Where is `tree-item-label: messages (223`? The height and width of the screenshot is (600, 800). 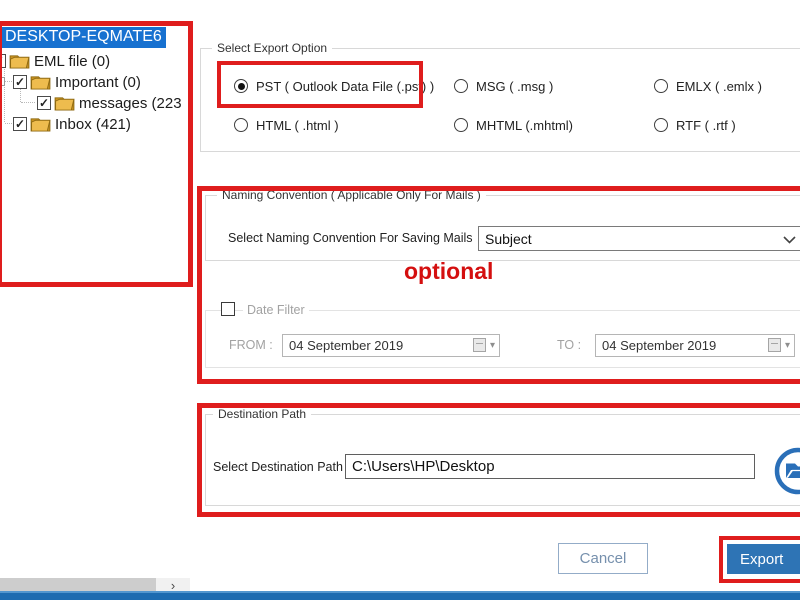 tree-item-label: messages (223 is located at coordinates (130, 103).